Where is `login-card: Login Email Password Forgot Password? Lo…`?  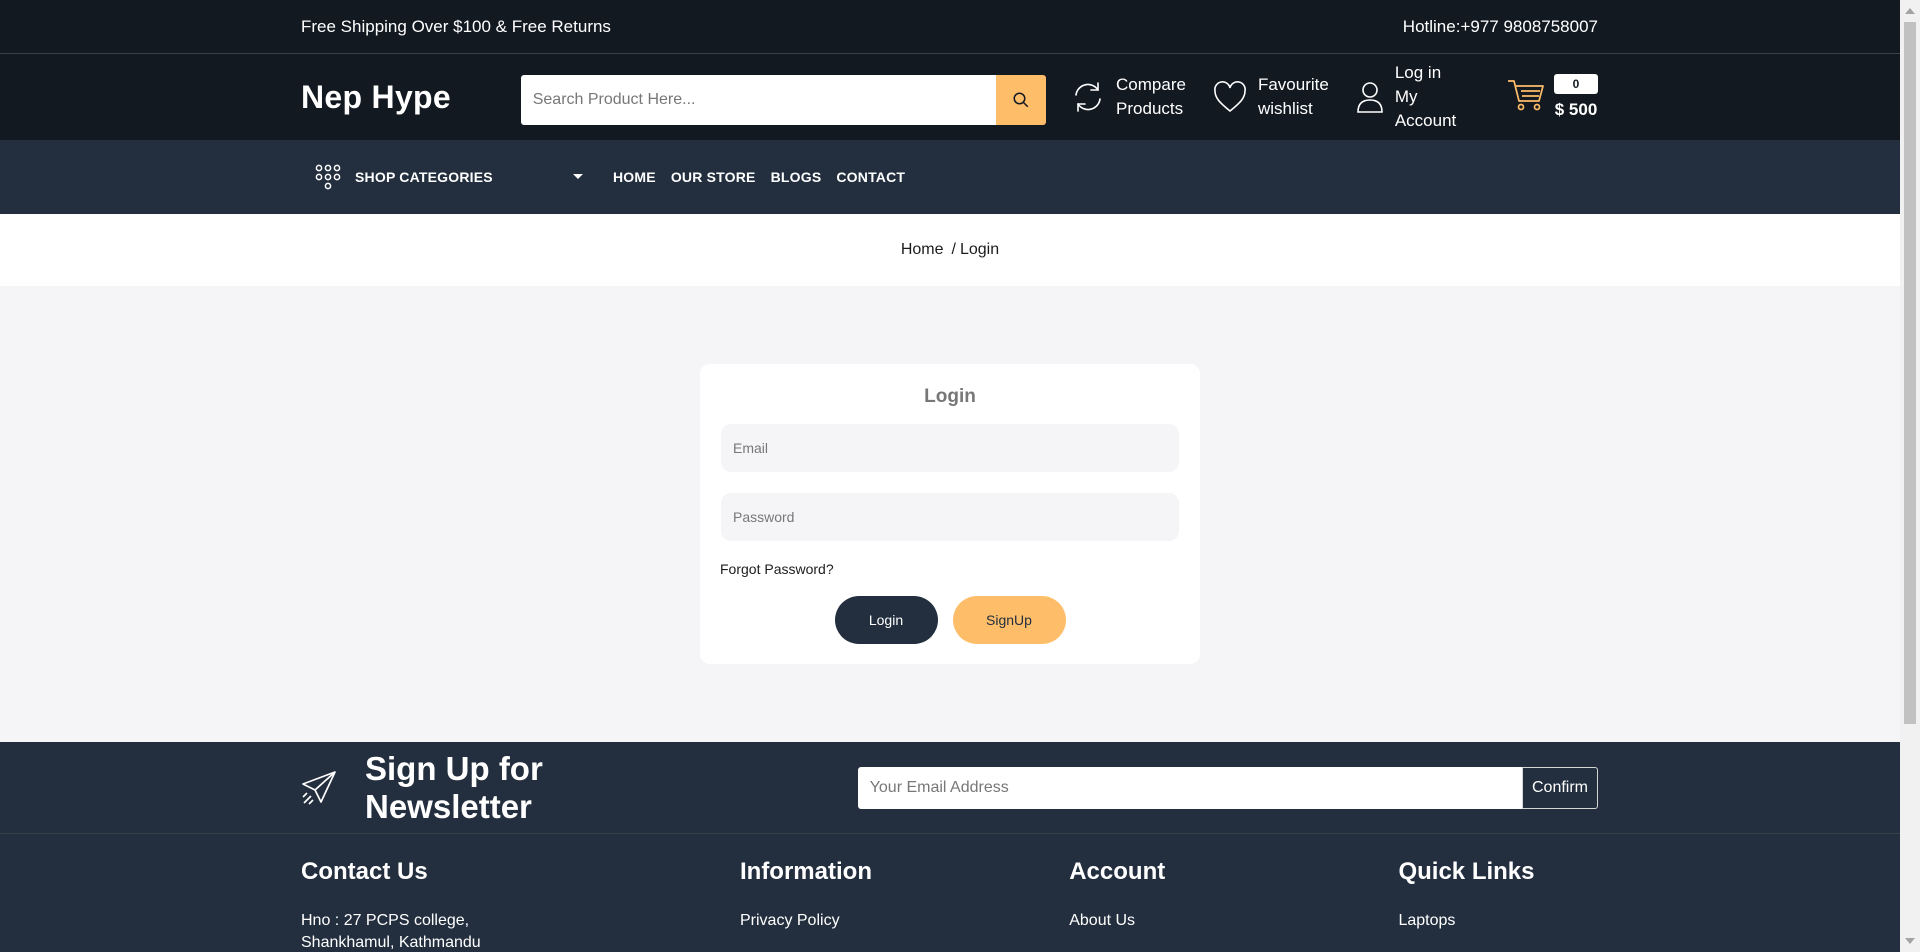 login-card: Login Email Password Forgot Password? Lo… is located at coordinates (950, 514).